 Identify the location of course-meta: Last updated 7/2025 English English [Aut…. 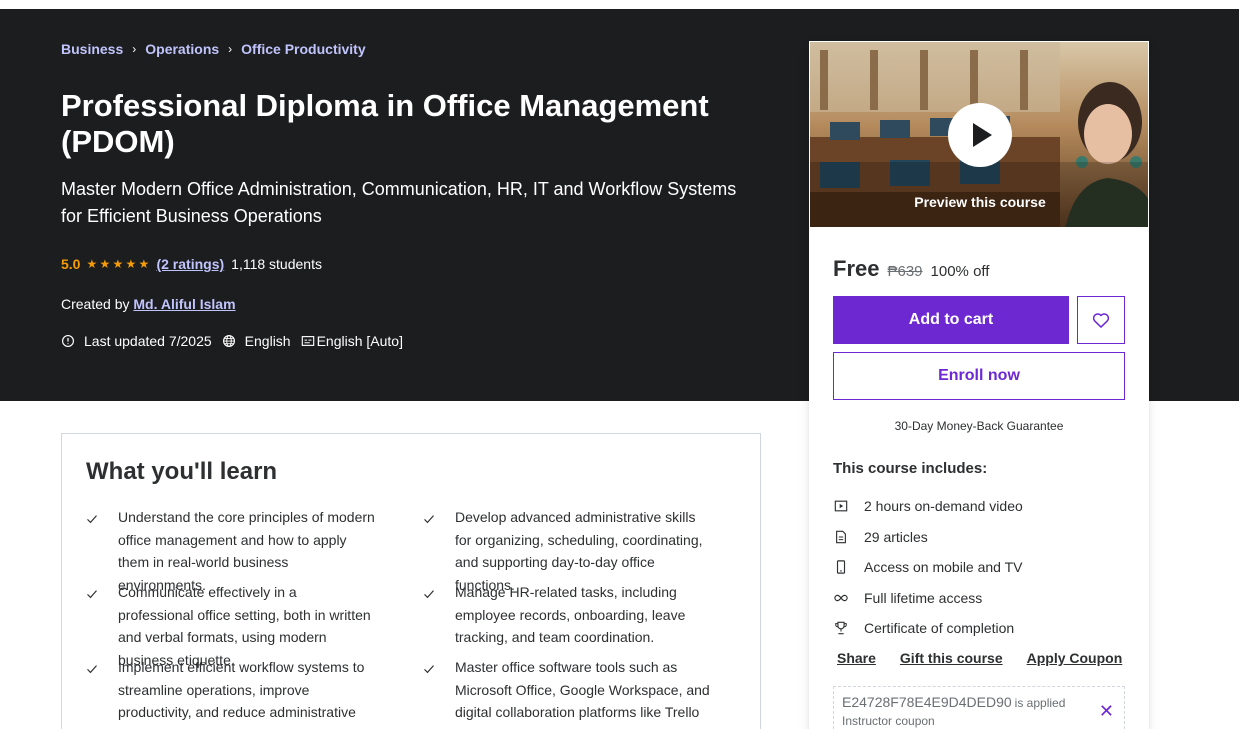
(237, 341).